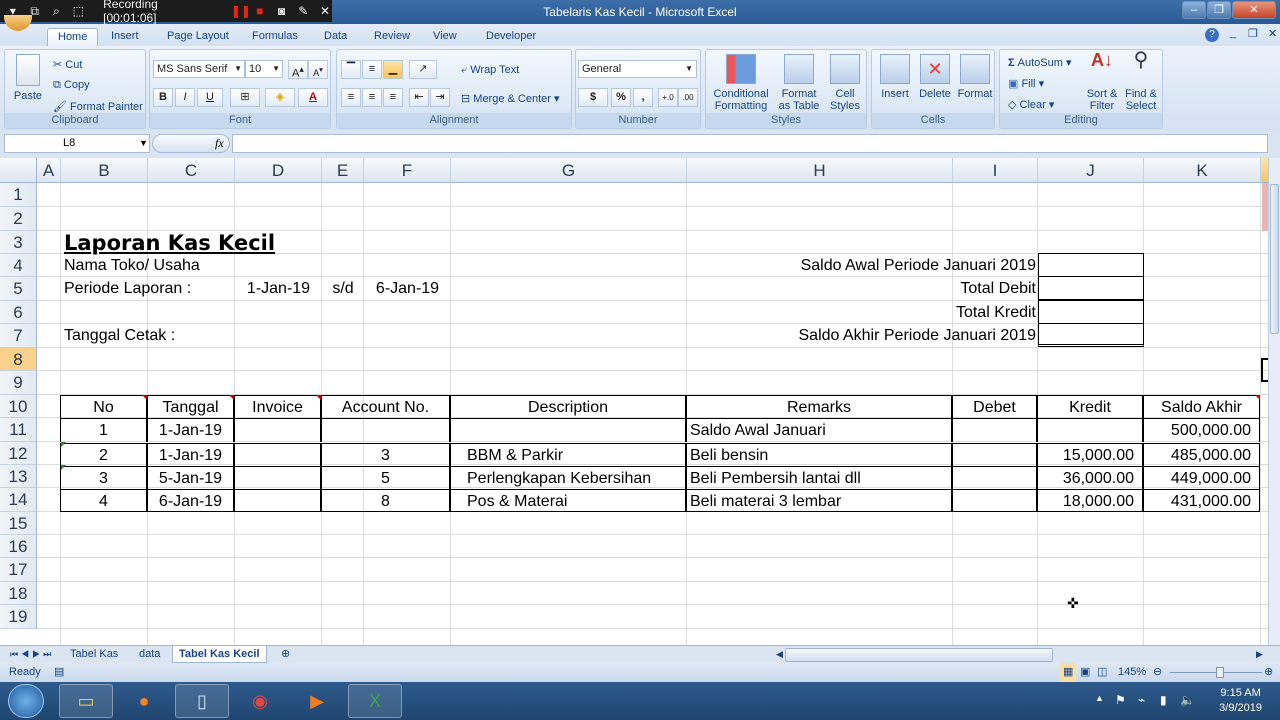  Describe the element at coordinates (59, 672) in the screenshot. I see `macro-record-icon: ▤` at that location.